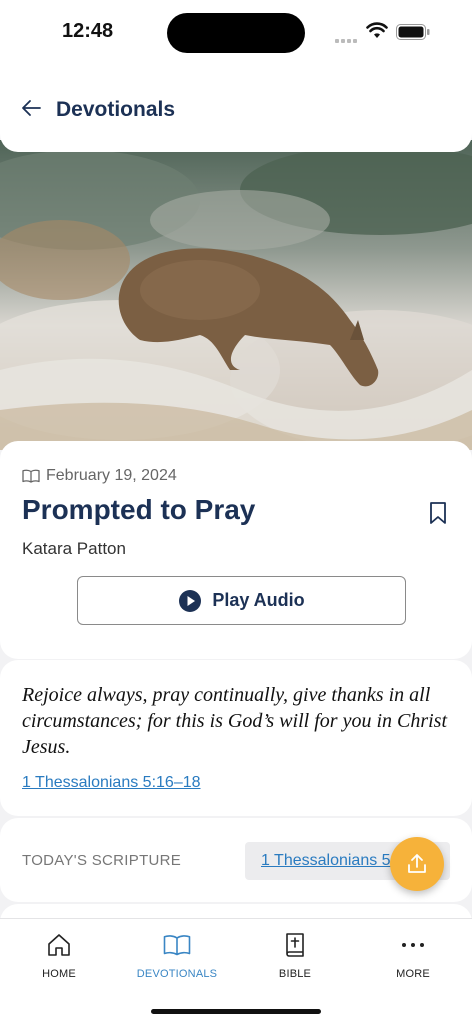 Image resolution: width=472 pixels, height=1024 pixels. Describe the element at coordinates (102, 860) in the screenshot. I see `todays-scripture-label: TODAY'S SCRIPTURE` at that location.